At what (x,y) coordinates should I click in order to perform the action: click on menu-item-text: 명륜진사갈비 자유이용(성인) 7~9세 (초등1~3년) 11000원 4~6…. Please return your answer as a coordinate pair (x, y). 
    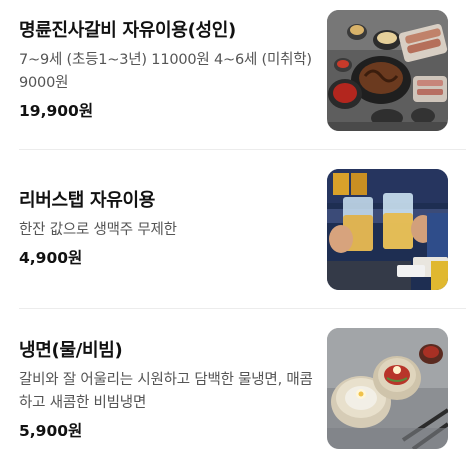
    Looking at the image, I should click on (167, 70).